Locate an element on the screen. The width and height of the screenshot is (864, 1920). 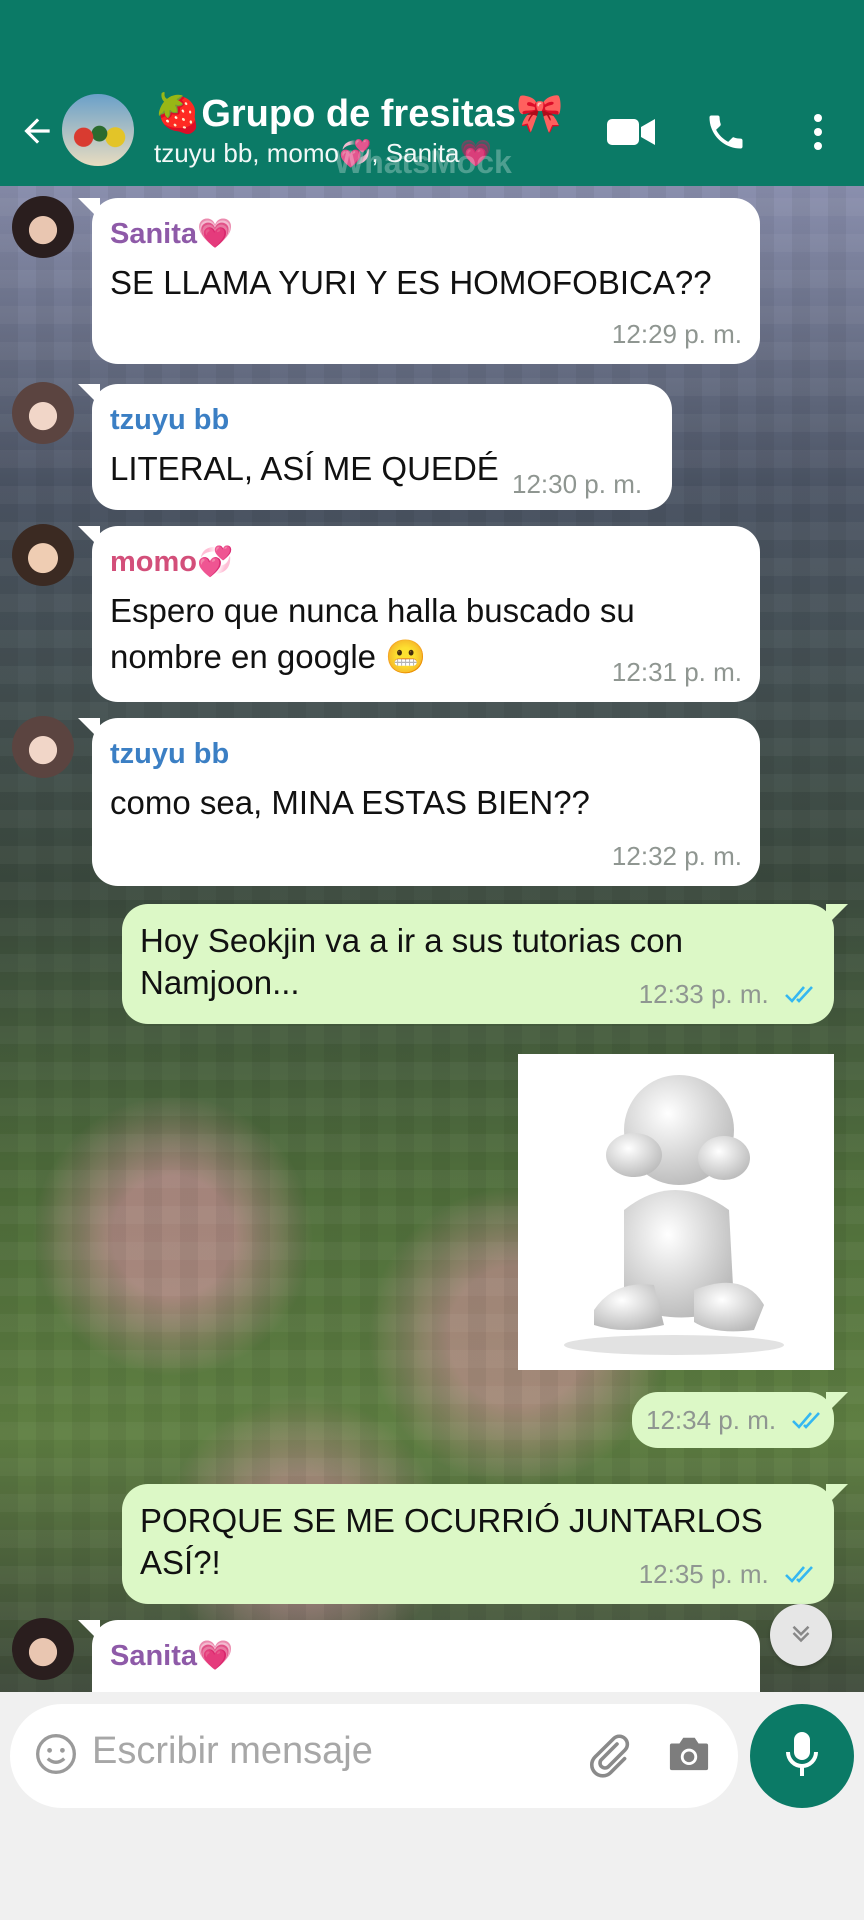
message-time: 12:31 p. m. is located at coordinates (676, 672).